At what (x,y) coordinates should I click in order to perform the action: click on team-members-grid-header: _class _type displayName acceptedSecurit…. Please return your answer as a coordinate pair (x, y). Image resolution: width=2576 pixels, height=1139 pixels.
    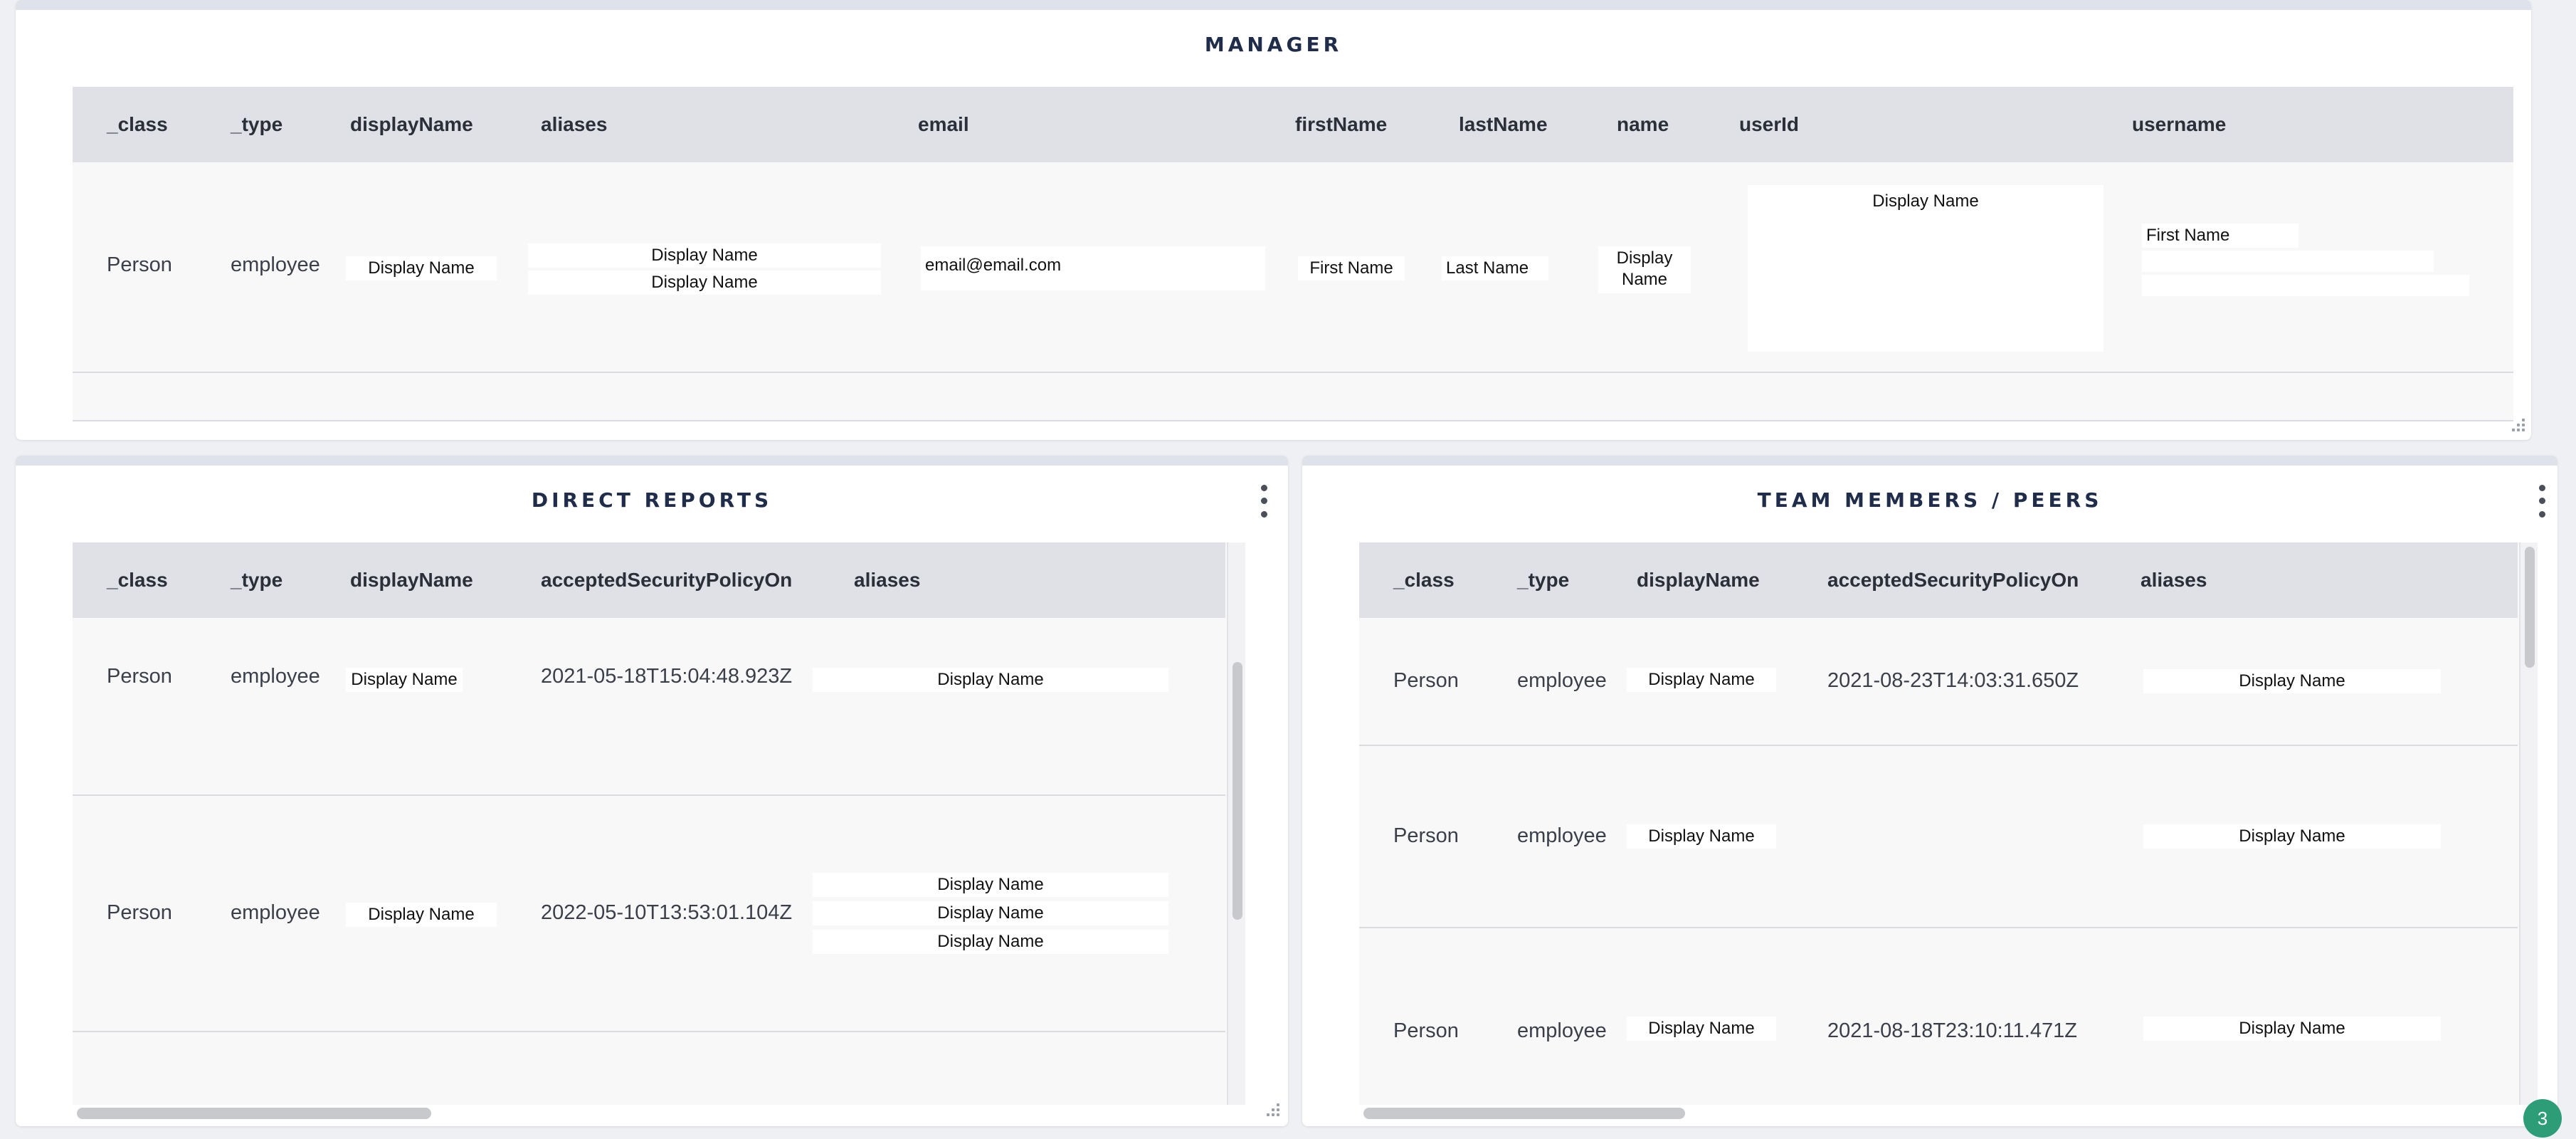
    Looking at the image, I should click on (1938, 580).